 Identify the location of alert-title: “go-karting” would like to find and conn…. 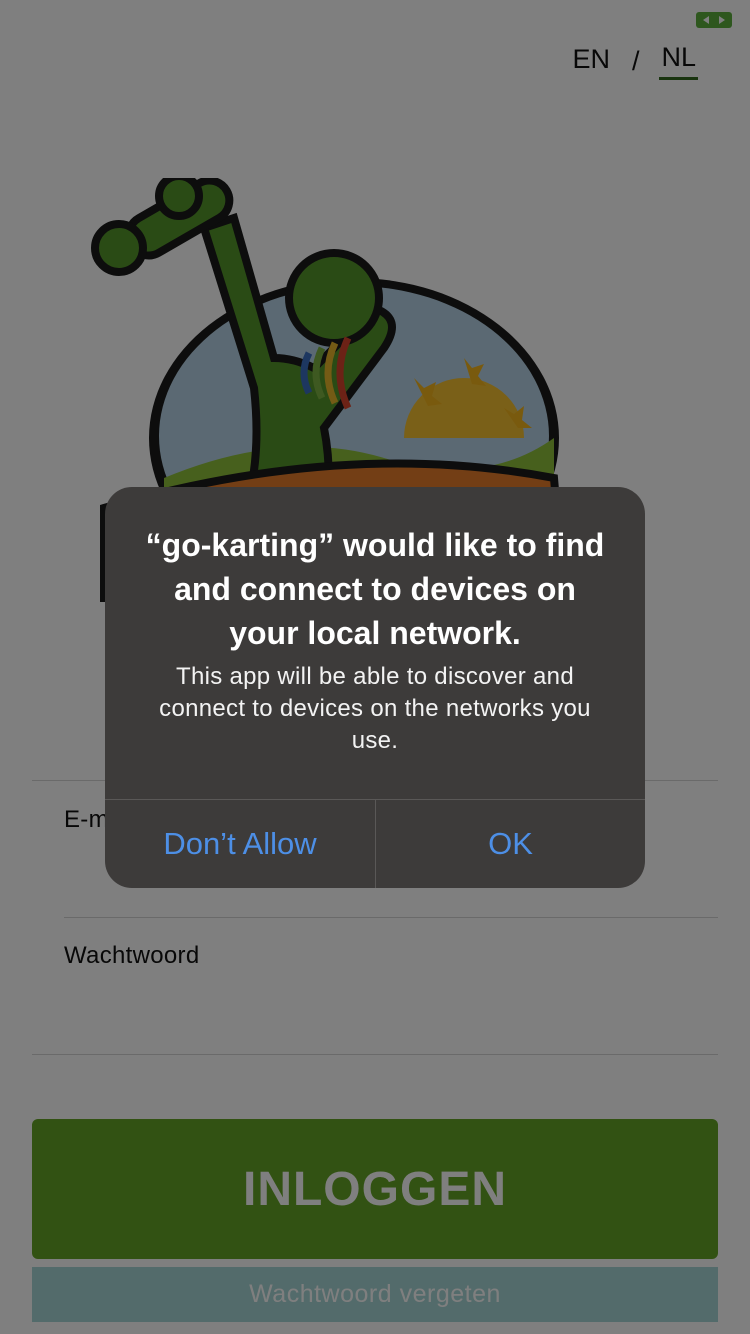
(375, 589).